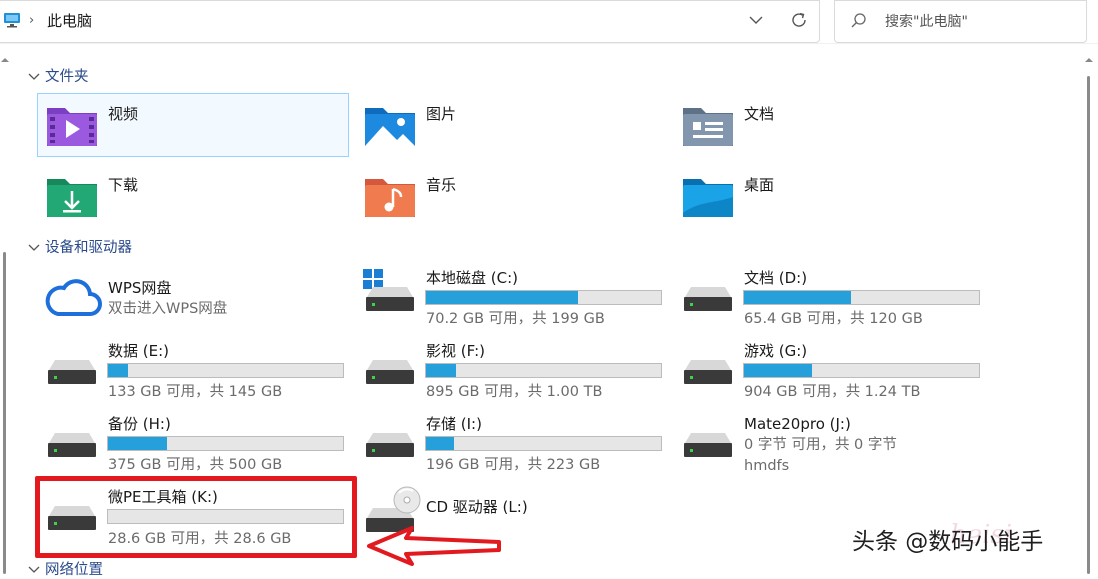  Describe the element at coordinates (73, 297) in the screenshot. I see `cloud-icon` at that location.